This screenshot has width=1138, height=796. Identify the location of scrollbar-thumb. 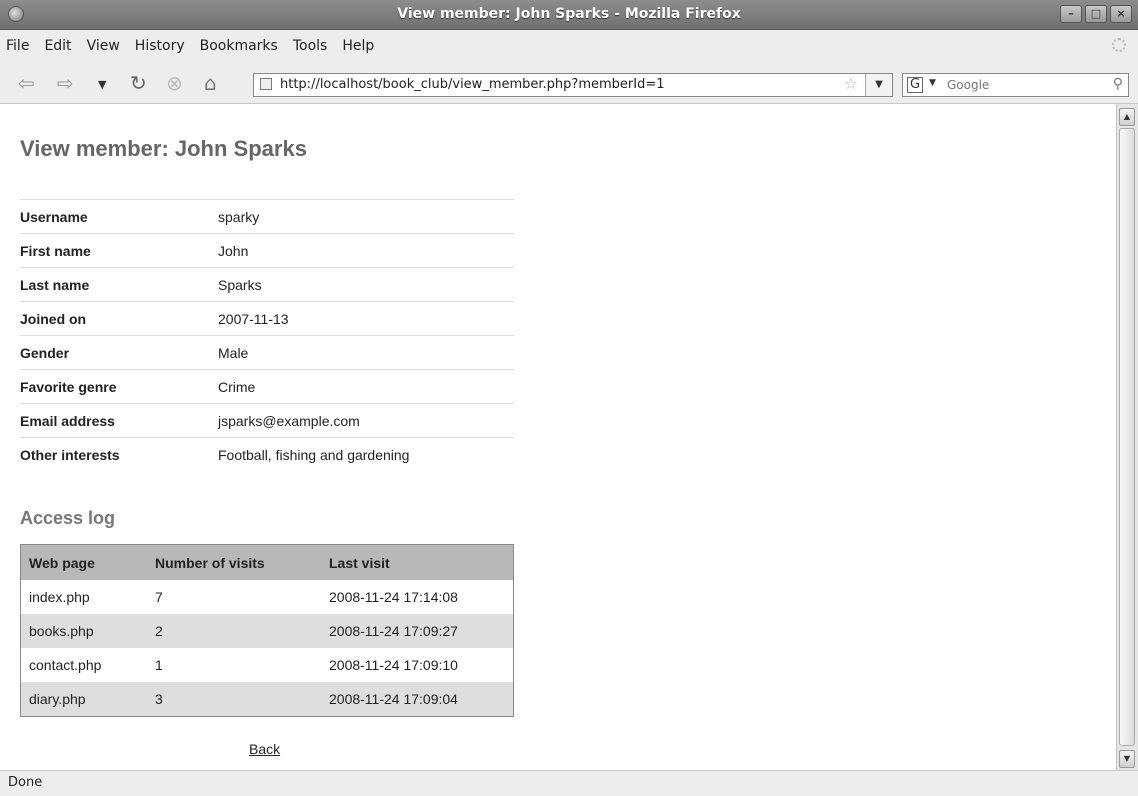
(1127, 437).